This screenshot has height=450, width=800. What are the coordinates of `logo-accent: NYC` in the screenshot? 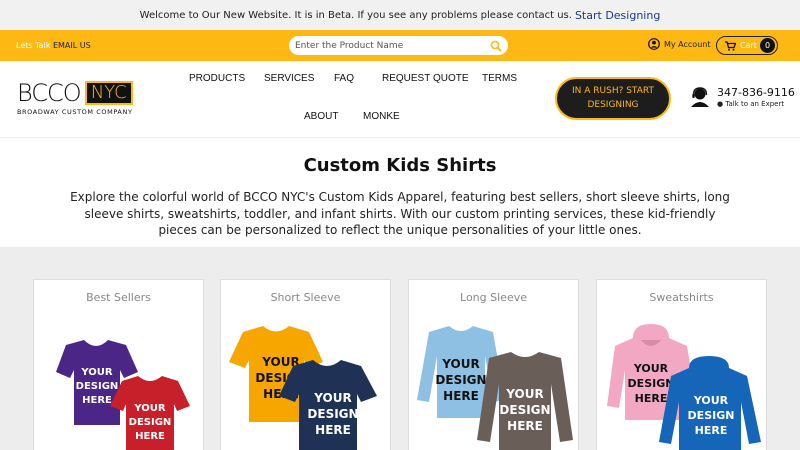 It's located at (108, 93).